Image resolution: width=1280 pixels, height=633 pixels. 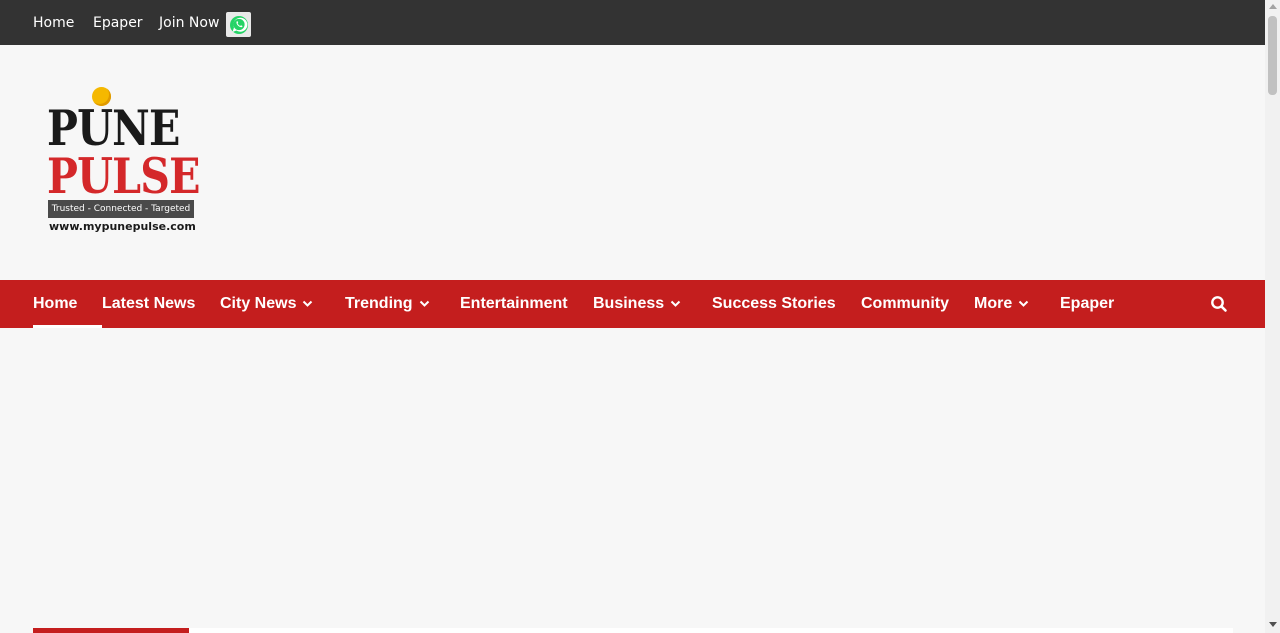 What do you see at coordinates (1272, 316) in the screenshot?
I see `page-scrollbar` at bounding box center [1272, 316].